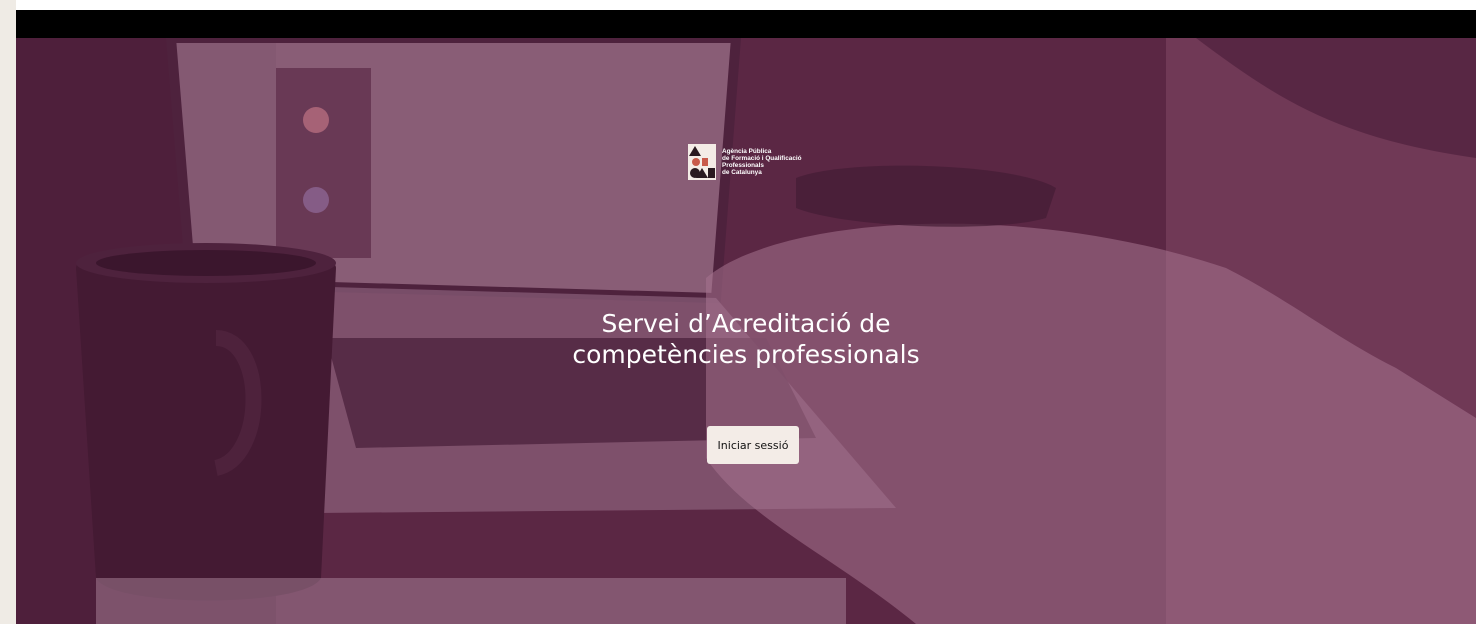  What do you see at coordinates (742, 172) in the screenshot?
I see `agency-name-line-4: de Catalunya` at bounding box center [742, 172].